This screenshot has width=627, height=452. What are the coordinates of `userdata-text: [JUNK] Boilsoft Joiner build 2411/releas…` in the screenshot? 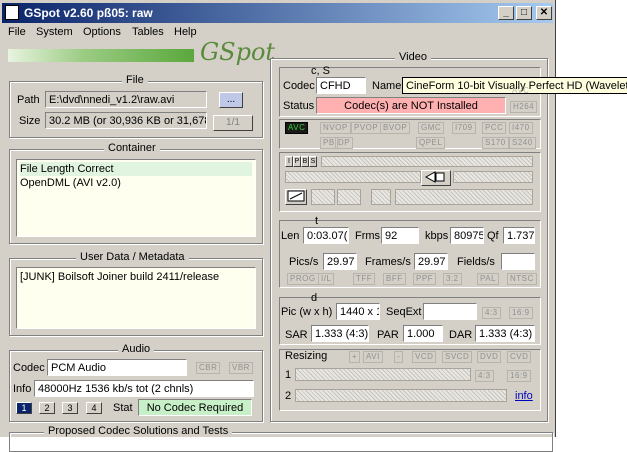 It's located at (136, 298).